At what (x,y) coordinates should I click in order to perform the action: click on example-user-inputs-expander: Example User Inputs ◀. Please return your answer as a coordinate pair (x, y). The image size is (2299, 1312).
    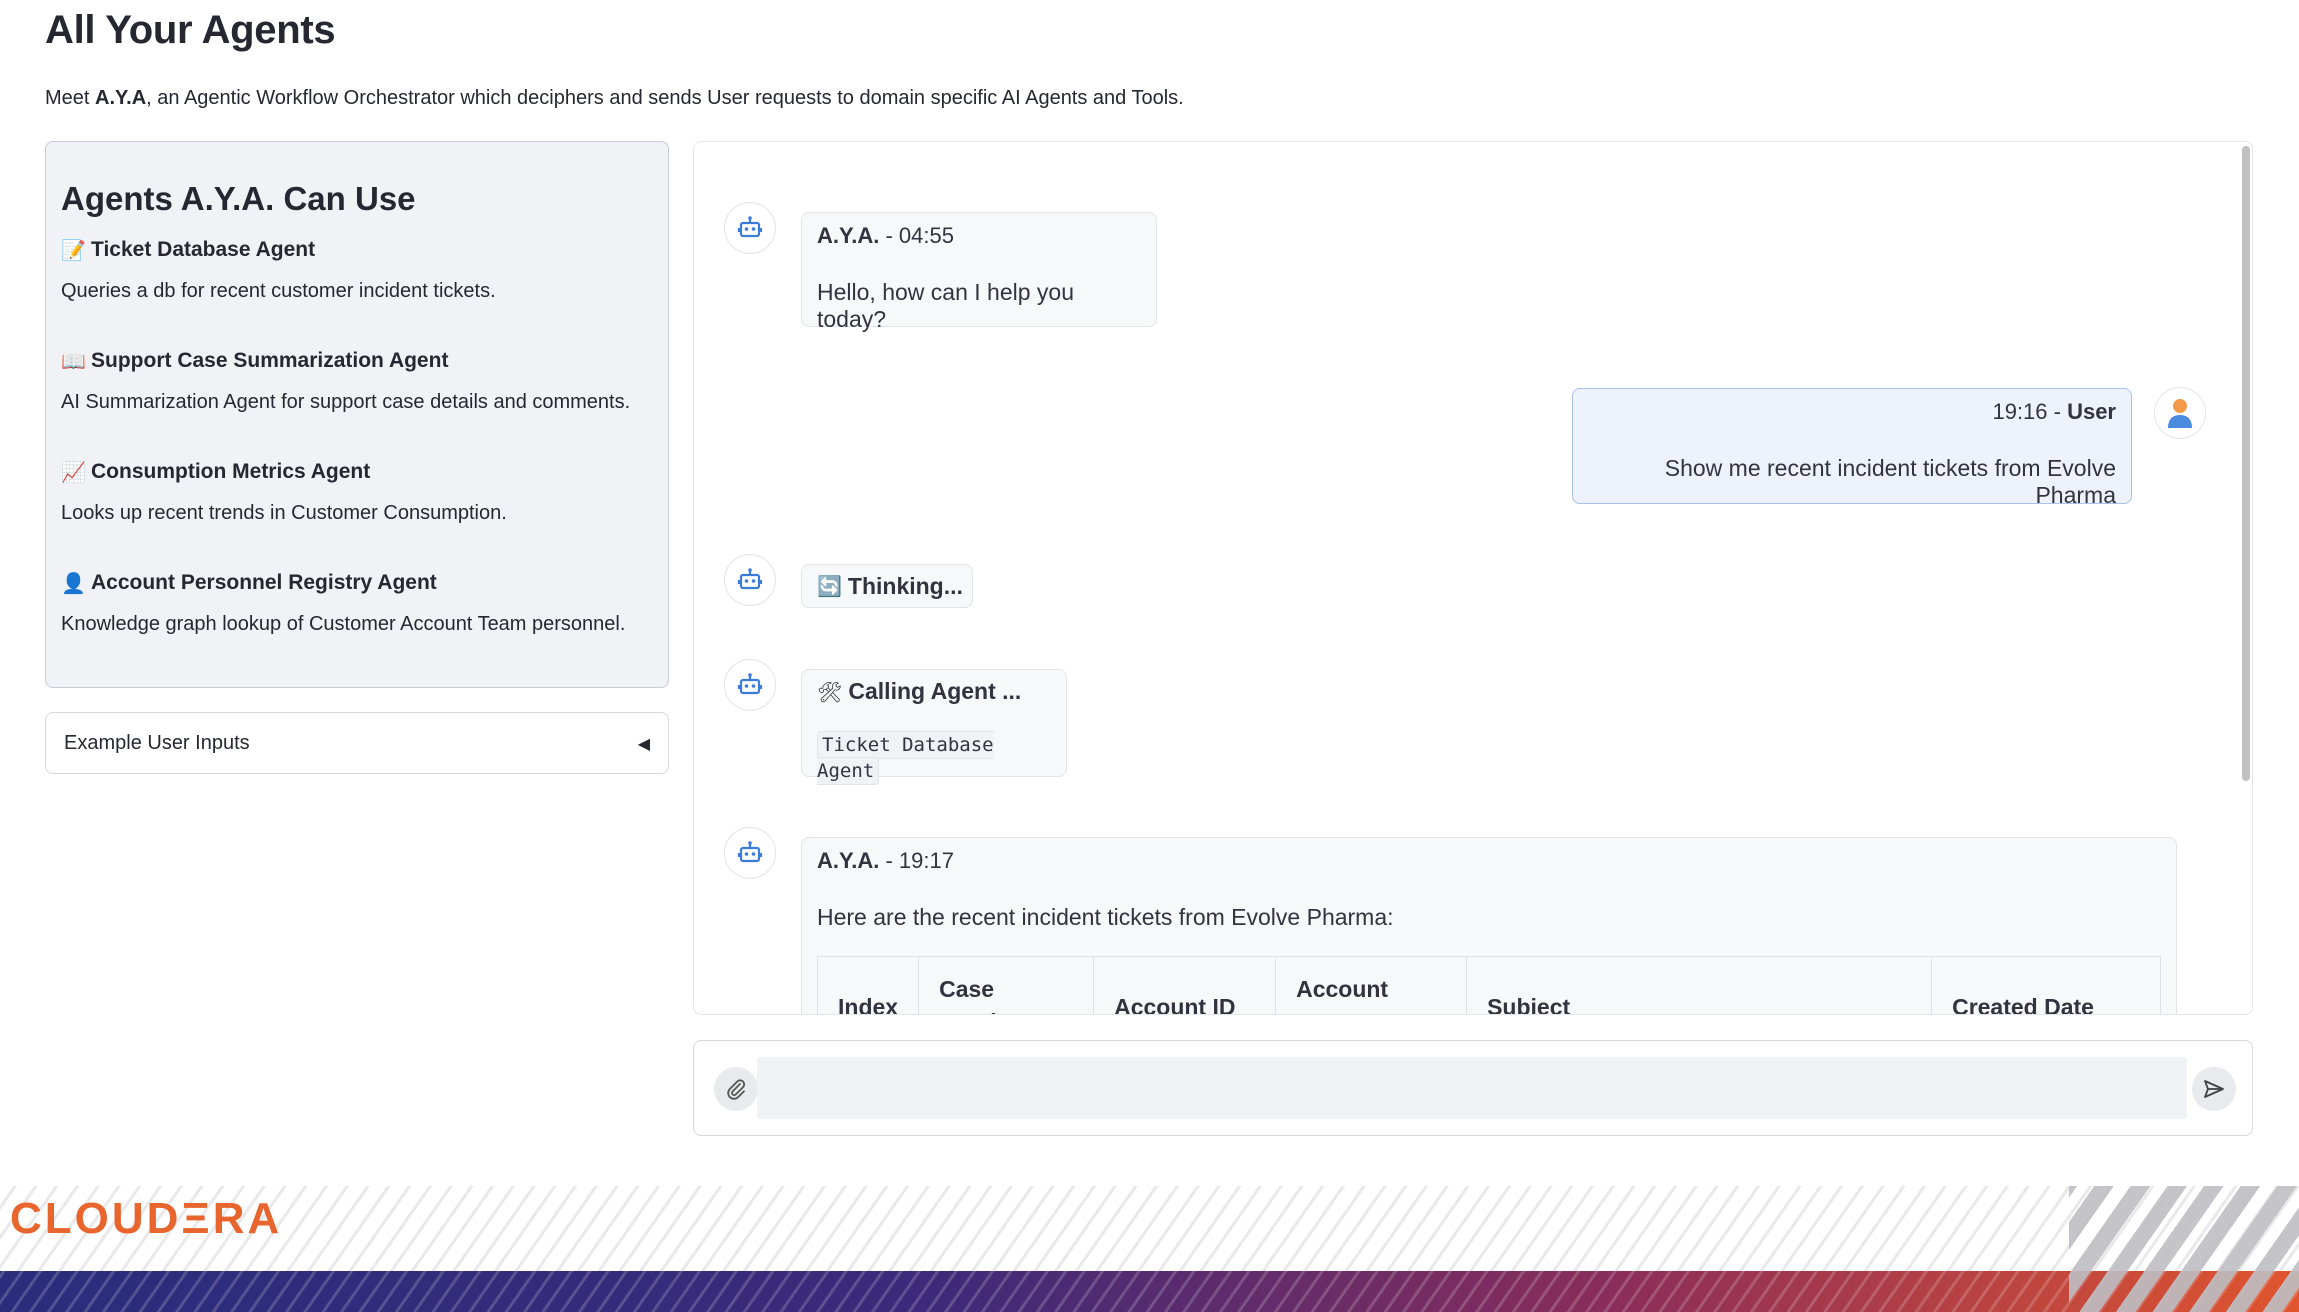
    Looking at the image, I should click on (357, 743).